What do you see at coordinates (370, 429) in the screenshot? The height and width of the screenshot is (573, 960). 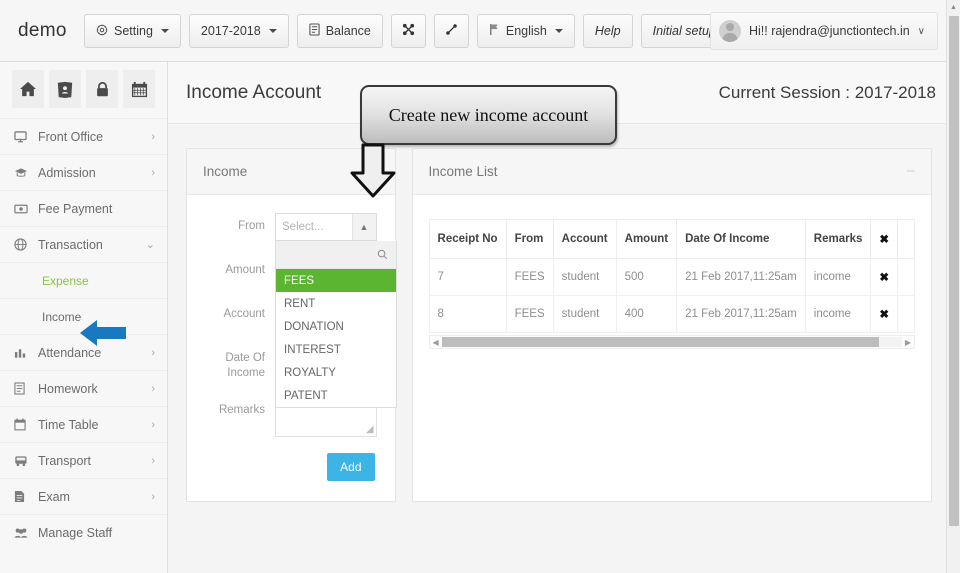 I see `resize-grip-icon: ◢` at bounding box center [370, 429].